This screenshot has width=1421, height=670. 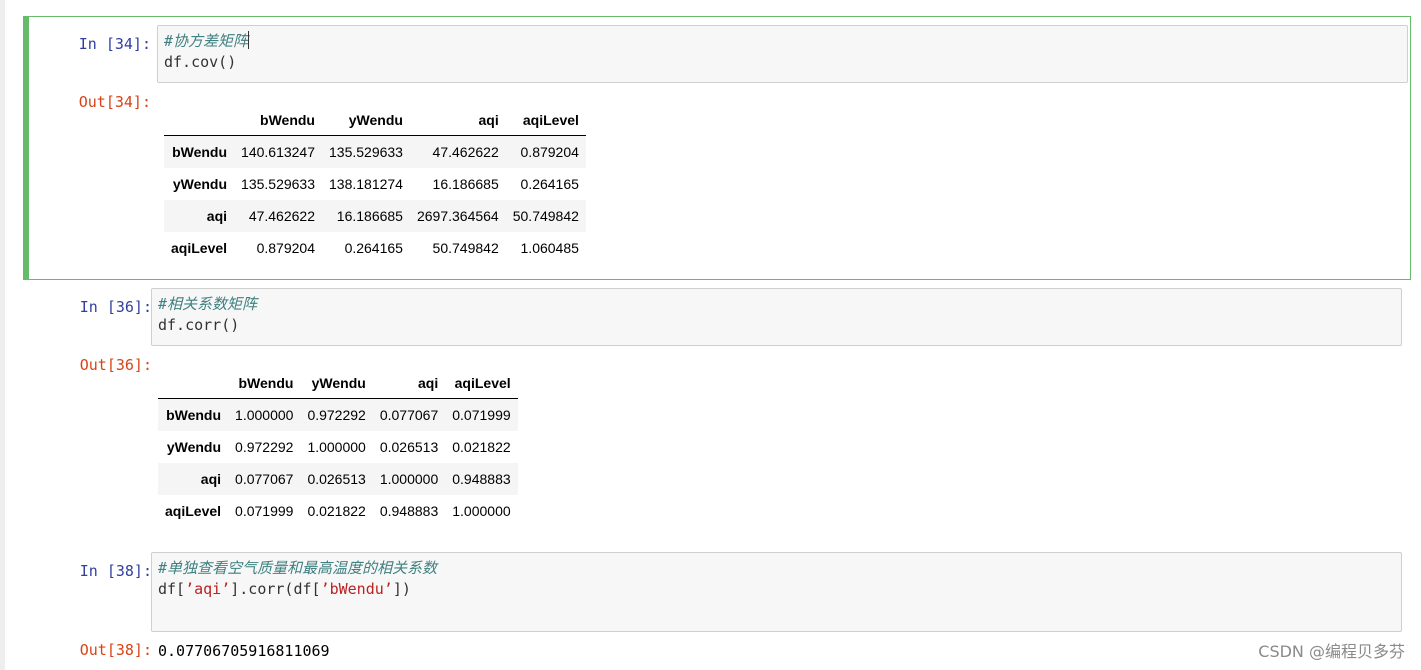 I want to click on code-comment: #相关系数矩阵, so click(x=208, y=304).